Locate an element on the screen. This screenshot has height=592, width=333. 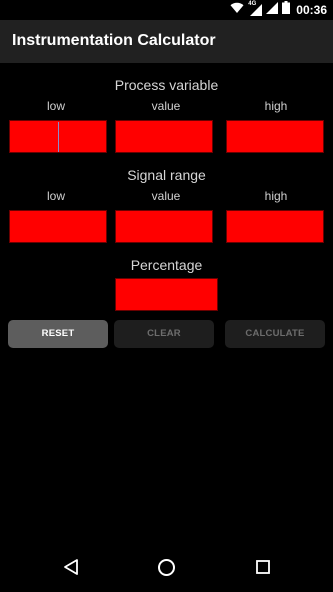
navigation-bar is located at coordinates (166, 568).